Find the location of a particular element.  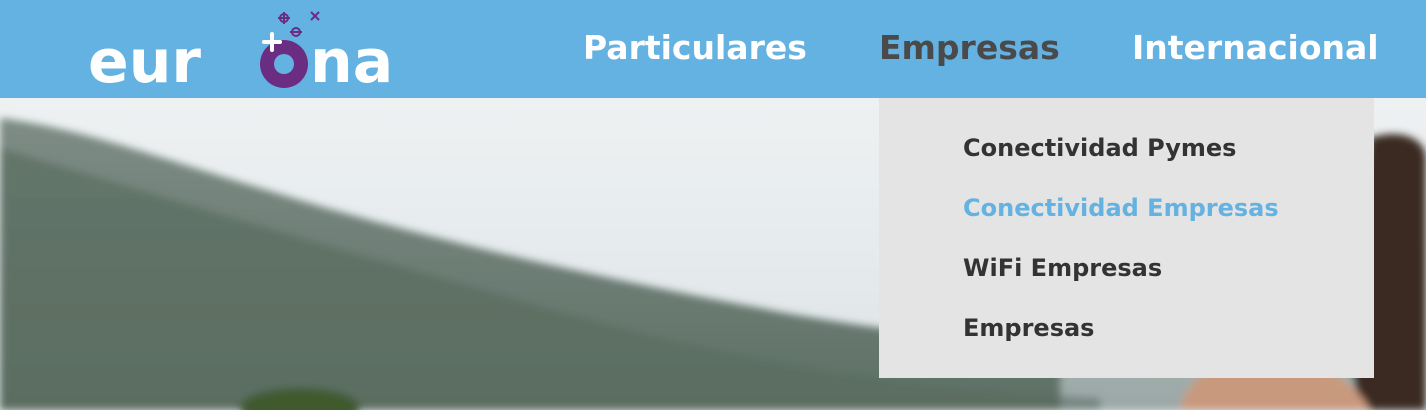

nav-empresas: Empresas is located at coordinates (969, 48).